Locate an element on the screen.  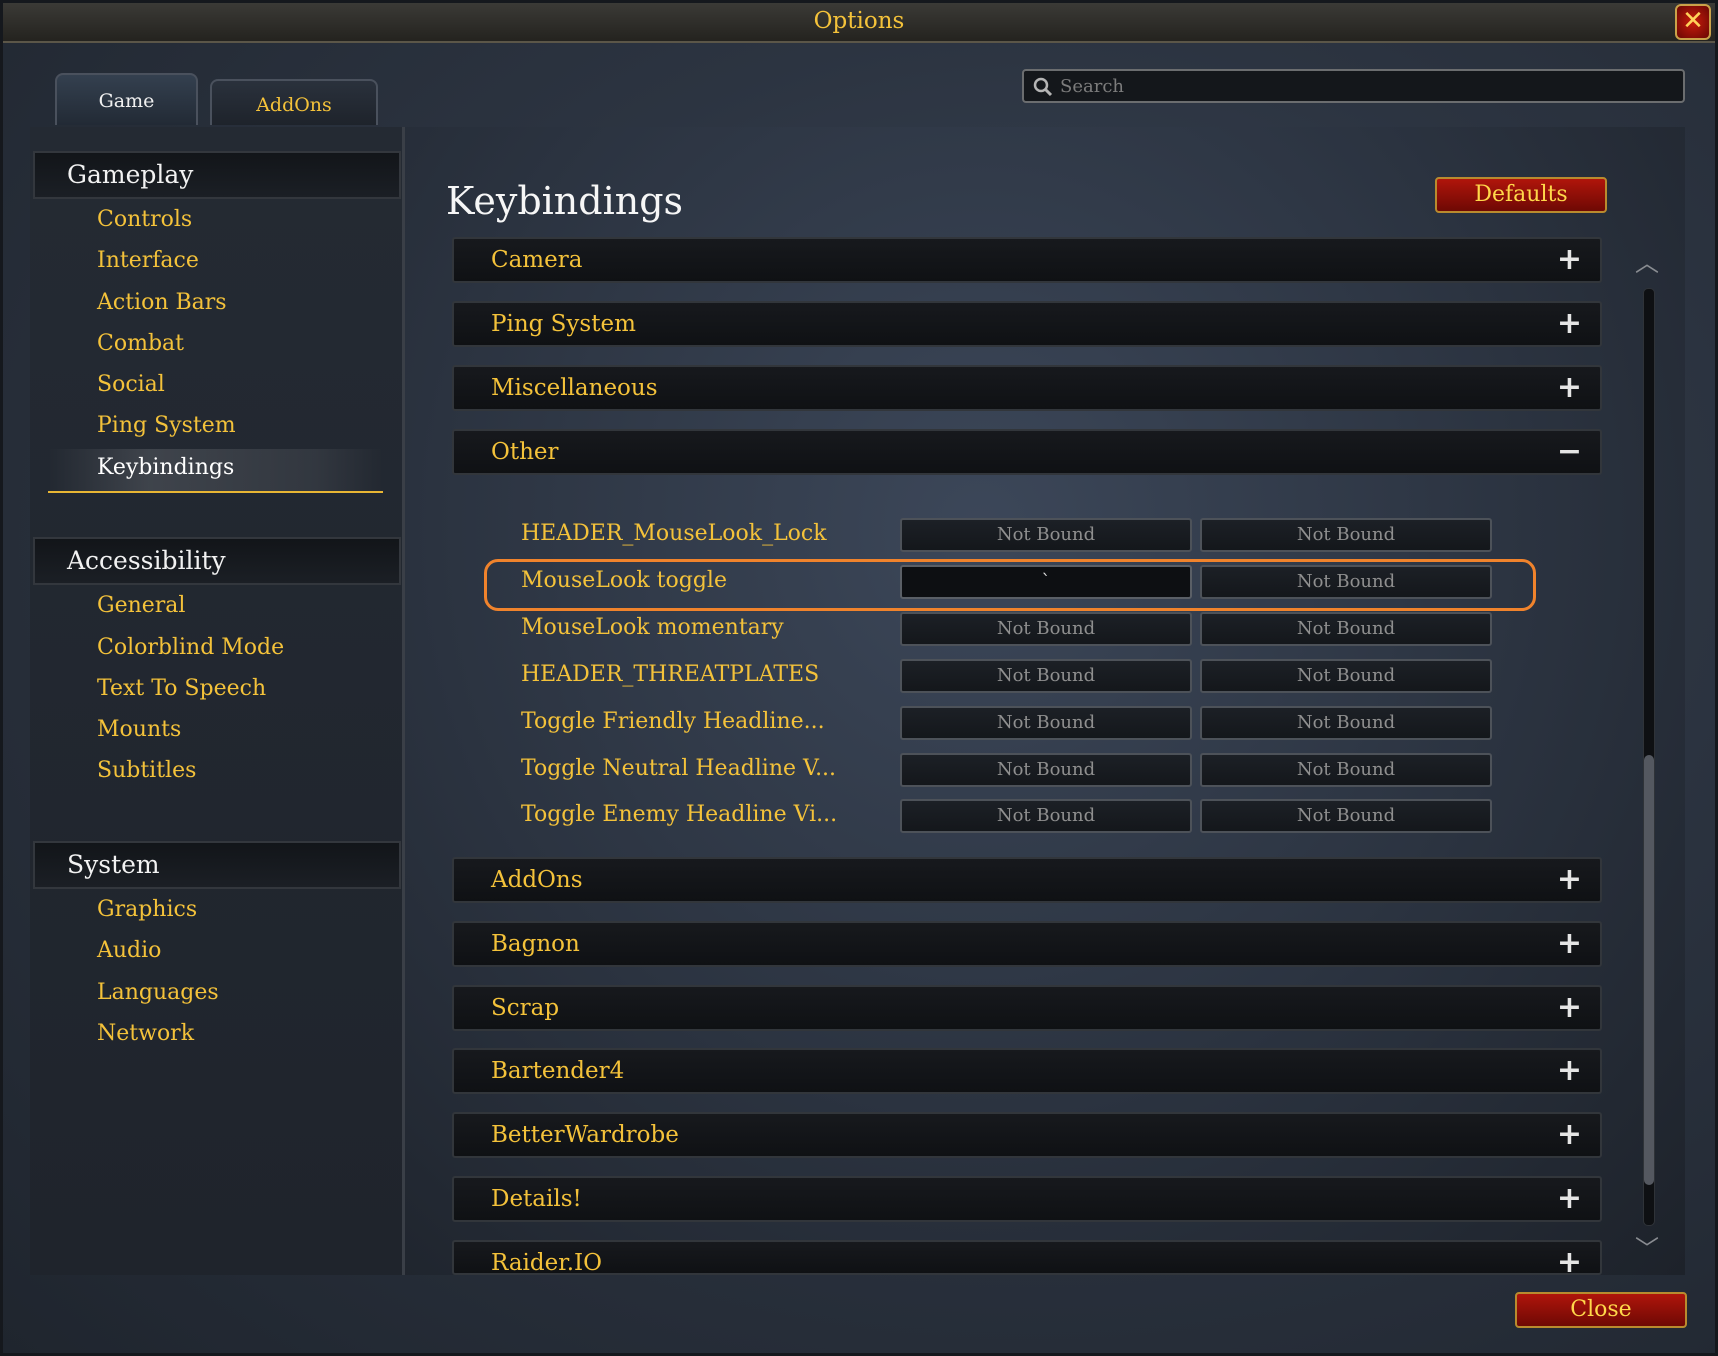
sidebar-item-keybindings: Keybindings is located at coordinates (165, 468).